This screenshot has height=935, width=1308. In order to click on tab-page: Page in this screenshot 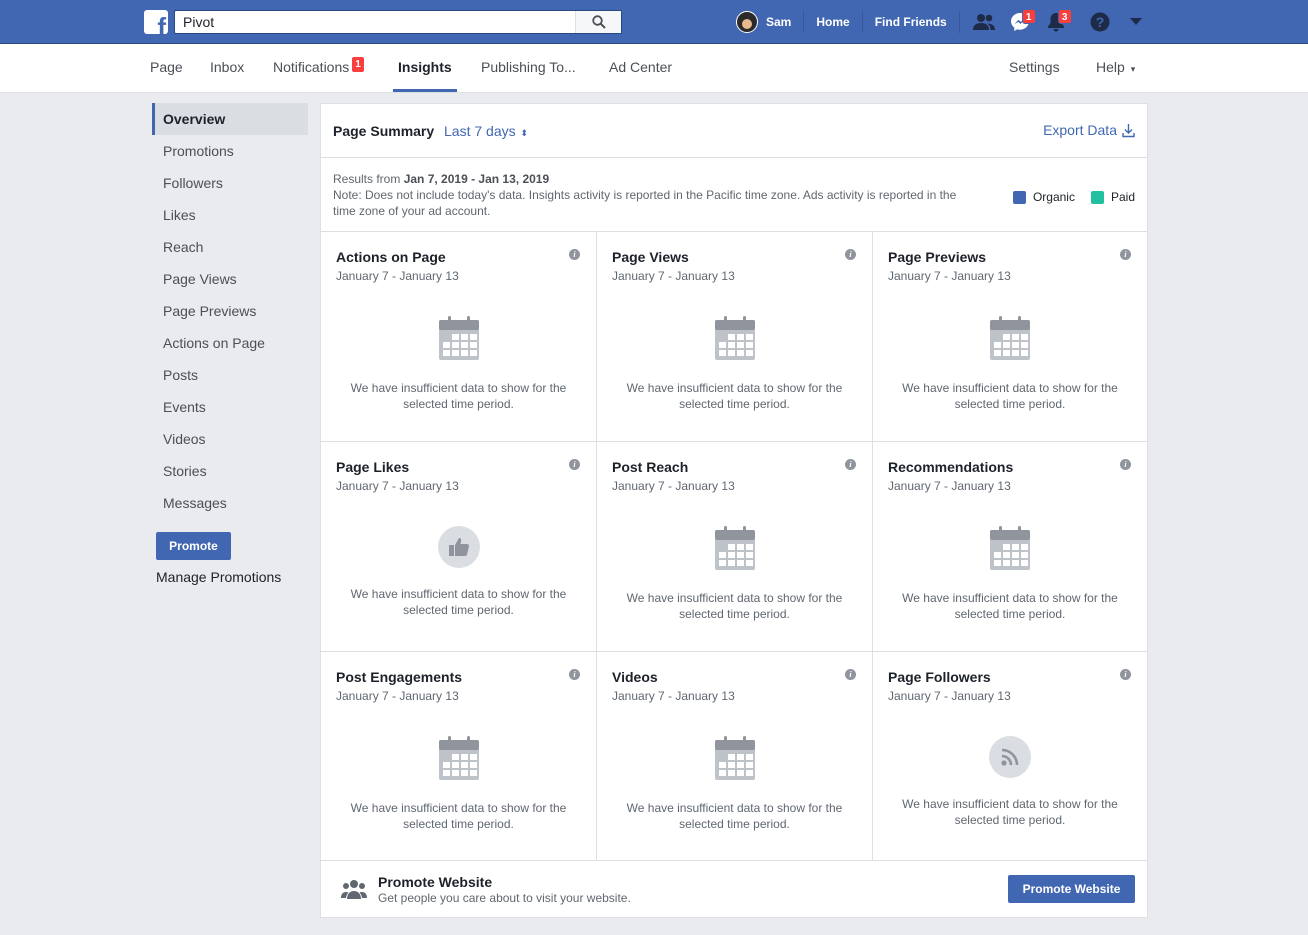, I will do `click(166, 68)`.